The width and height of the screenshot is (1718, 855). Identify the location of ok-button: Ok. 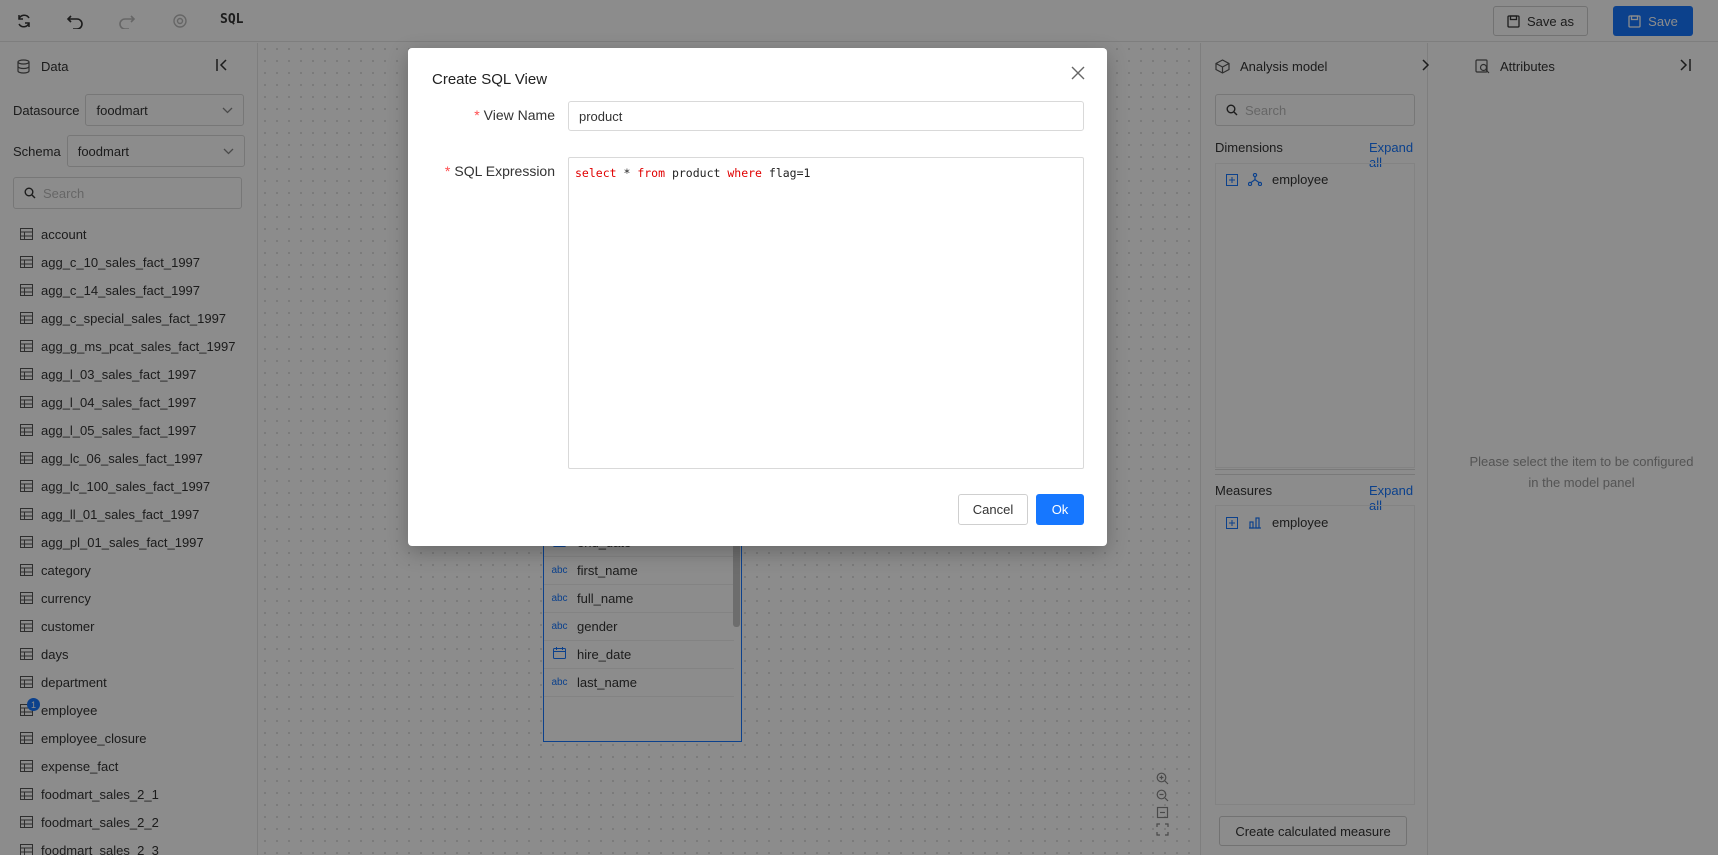
(1060, 509).